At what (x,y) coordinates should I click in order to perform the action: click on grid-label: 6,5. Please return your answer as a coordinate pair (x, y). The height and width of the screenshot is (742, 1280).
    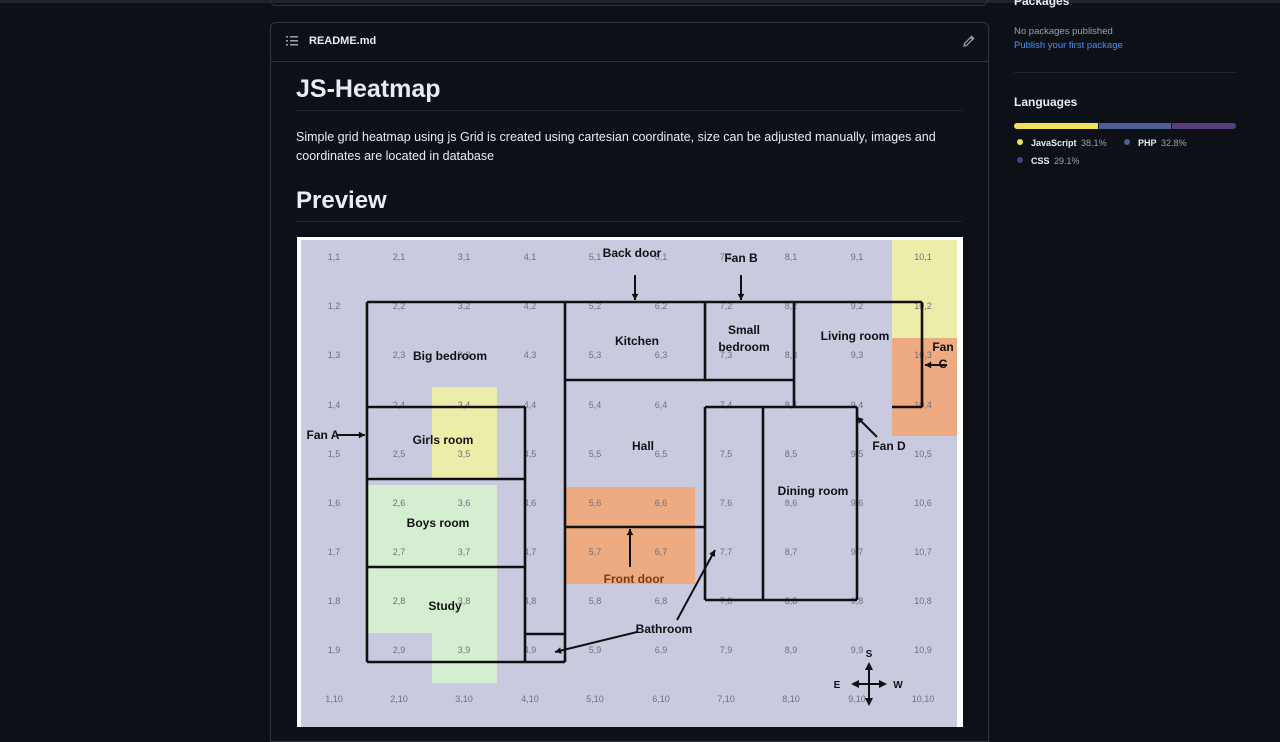
    Looking at the image, I should click on (661, 454).